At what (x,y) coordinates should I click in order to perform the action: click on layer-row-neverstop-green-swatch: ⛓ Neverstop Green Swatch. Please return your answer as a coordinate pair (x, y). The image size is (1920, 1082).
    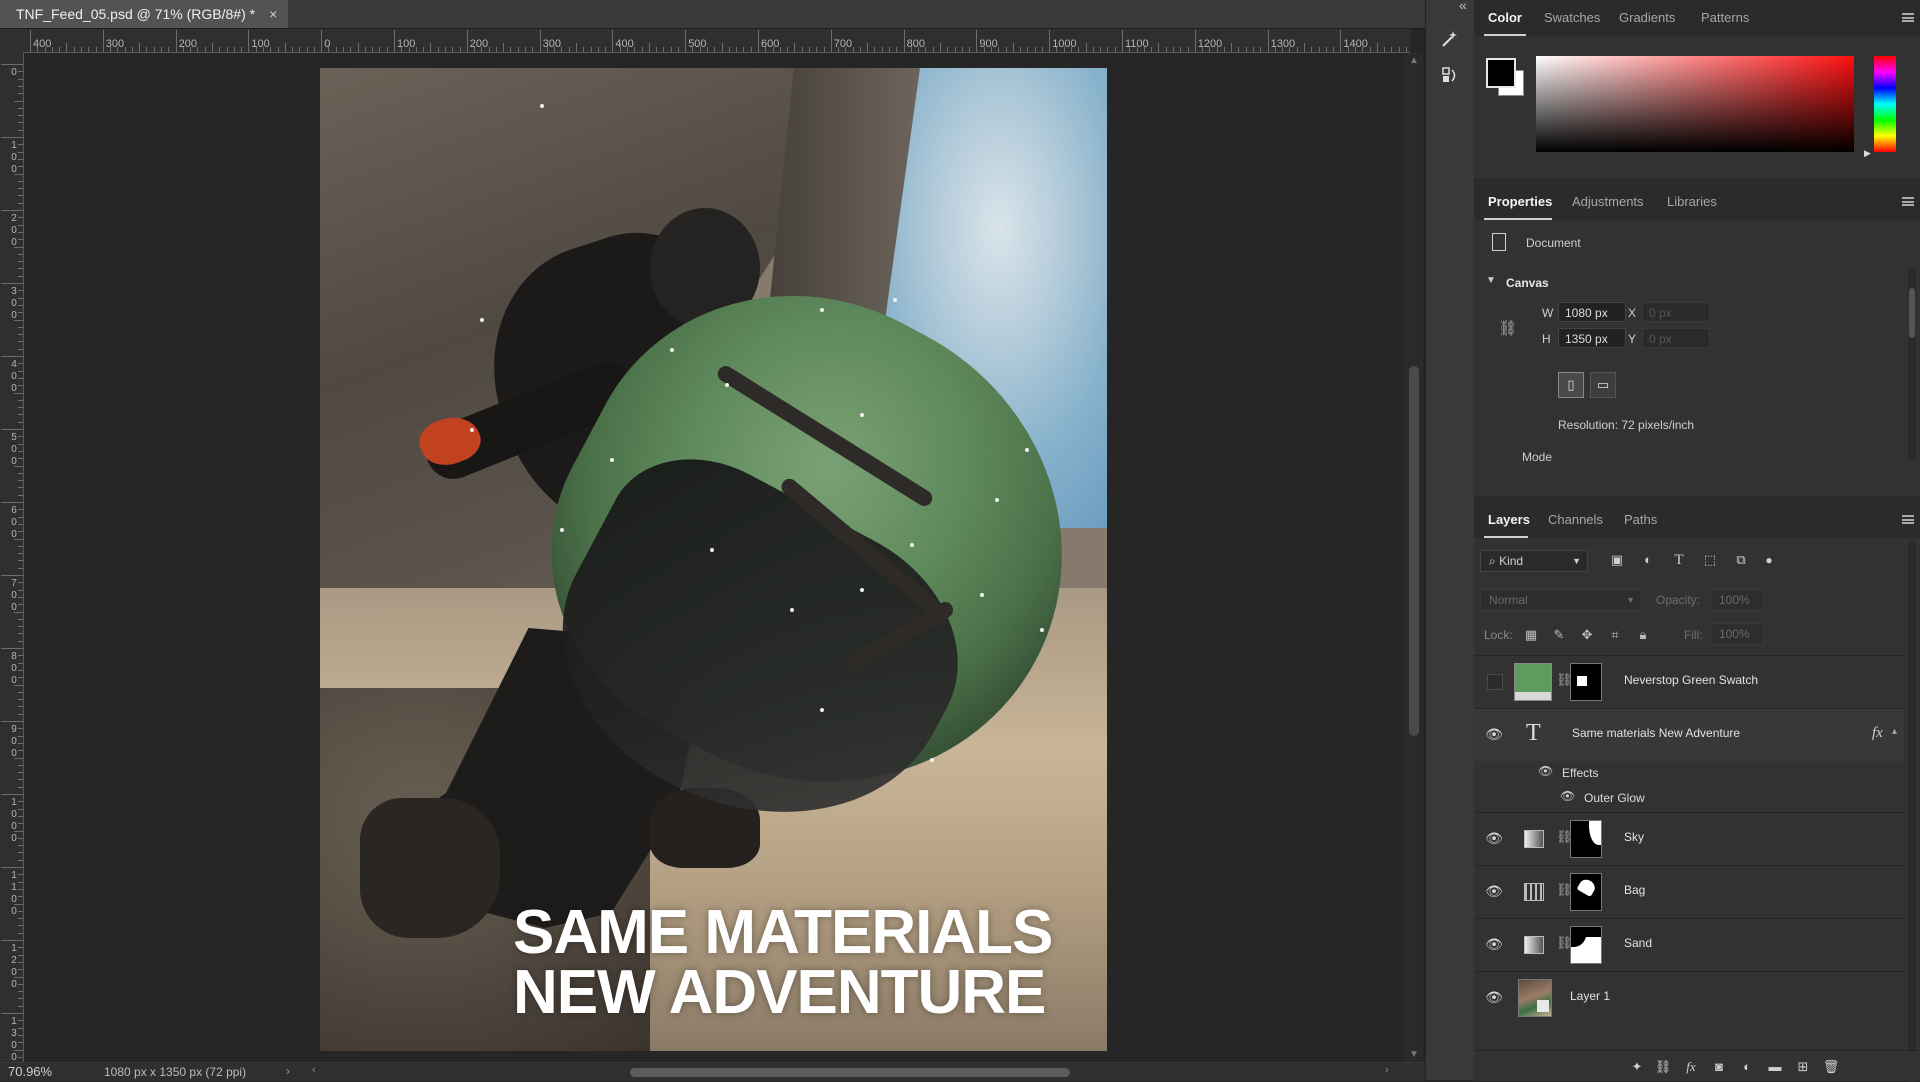
    Looking at the image, I should click on (1689, 681).